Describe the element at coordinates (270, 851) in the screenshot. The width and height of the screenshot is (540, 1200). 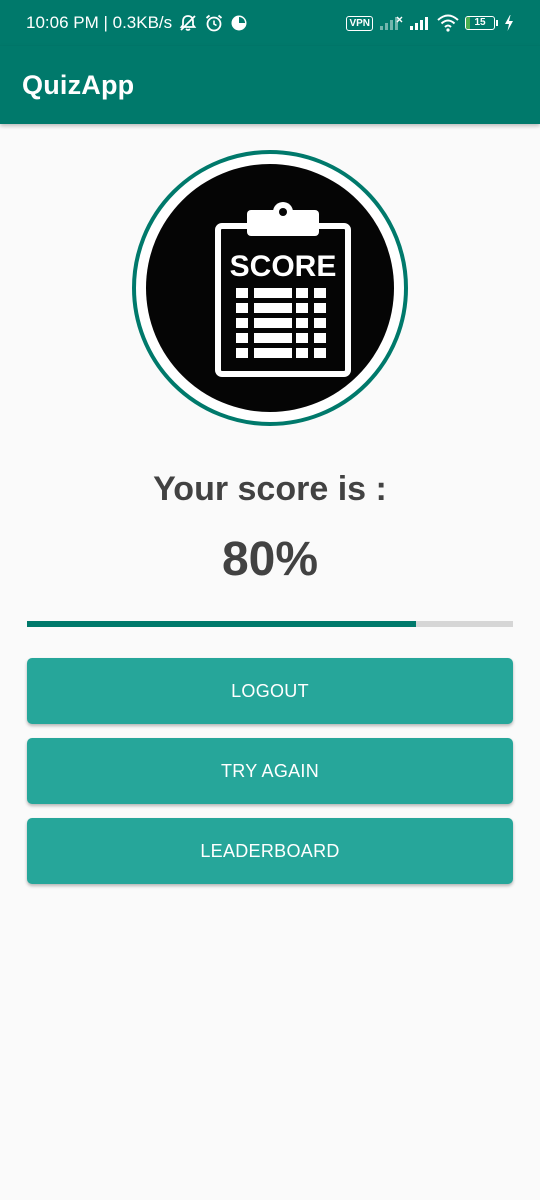
I see `leaderboard-button: LEADERBOARD` at that location.